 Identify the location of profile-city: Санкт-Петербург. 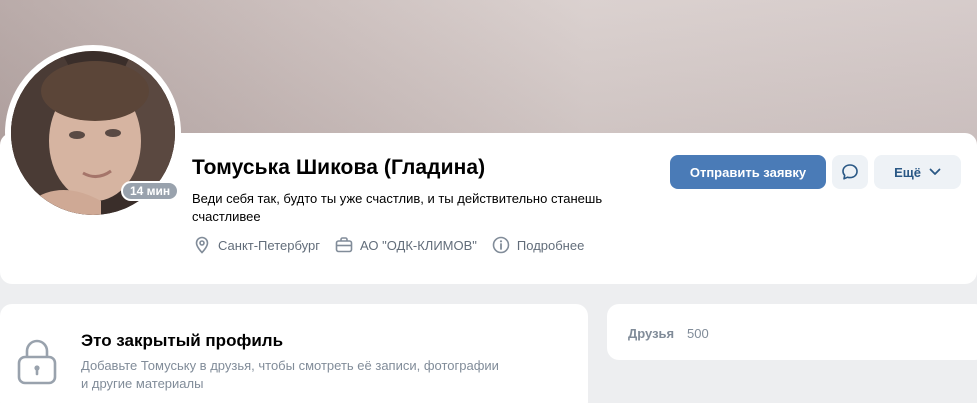
(256, 245).